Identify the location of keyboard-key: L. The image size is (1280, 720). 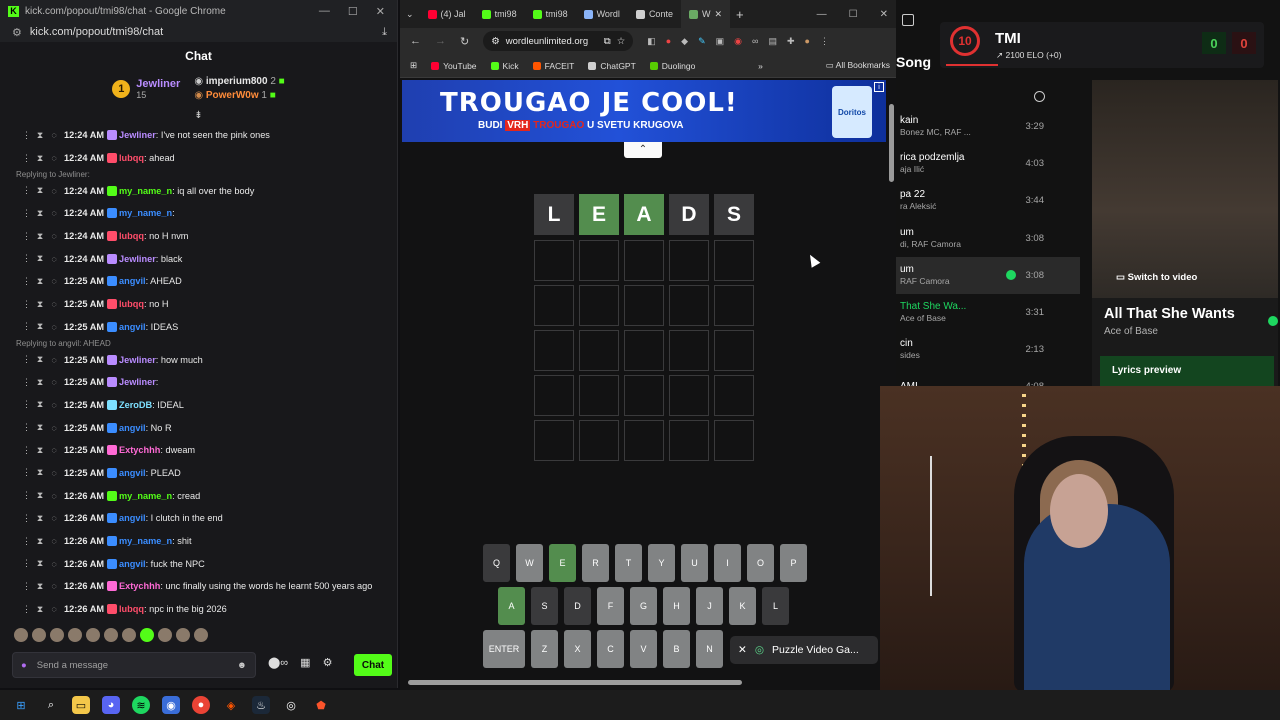
(775, 606).